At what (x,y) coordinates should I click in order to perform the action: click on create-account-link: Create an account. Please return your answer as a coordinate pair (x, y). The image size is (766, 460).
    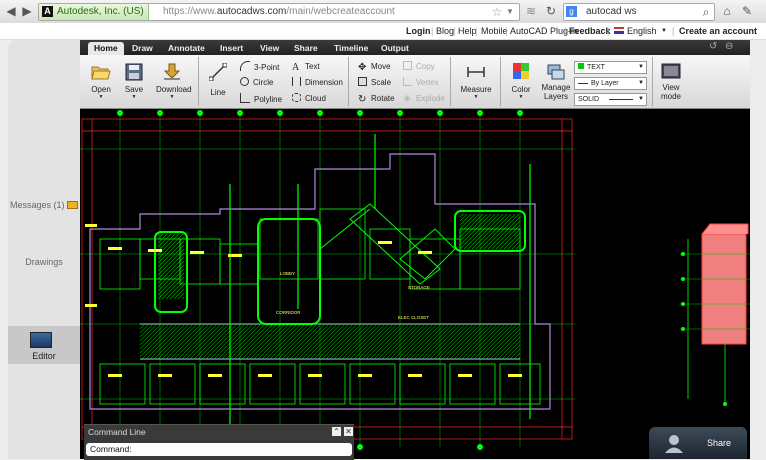
    Looking at the image, I should click on (718, 31).